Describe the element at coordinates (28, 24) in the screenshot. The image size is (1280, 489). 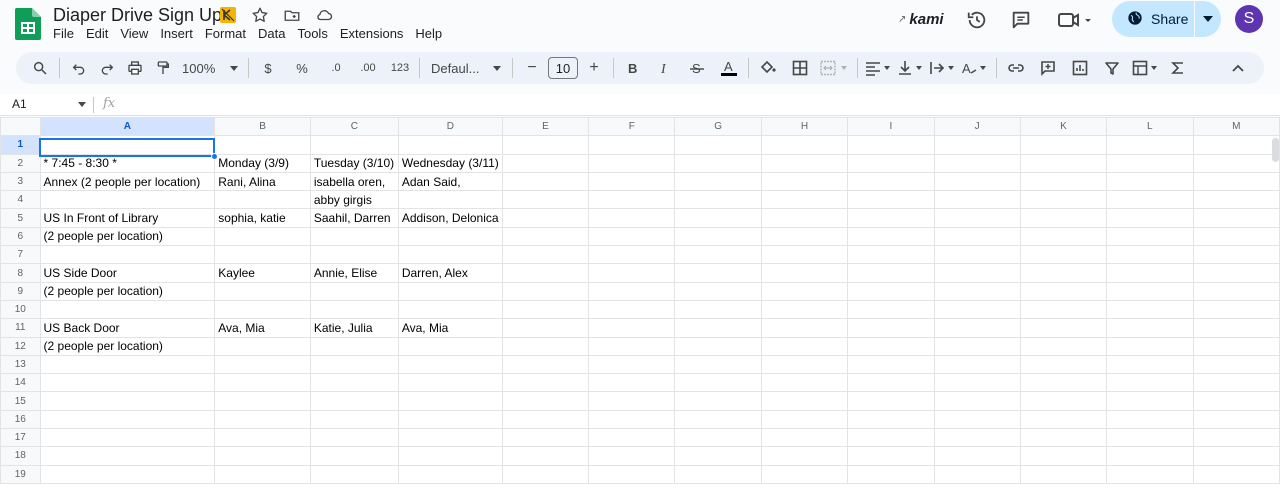
I see `sheets-logo-icon` at that location.